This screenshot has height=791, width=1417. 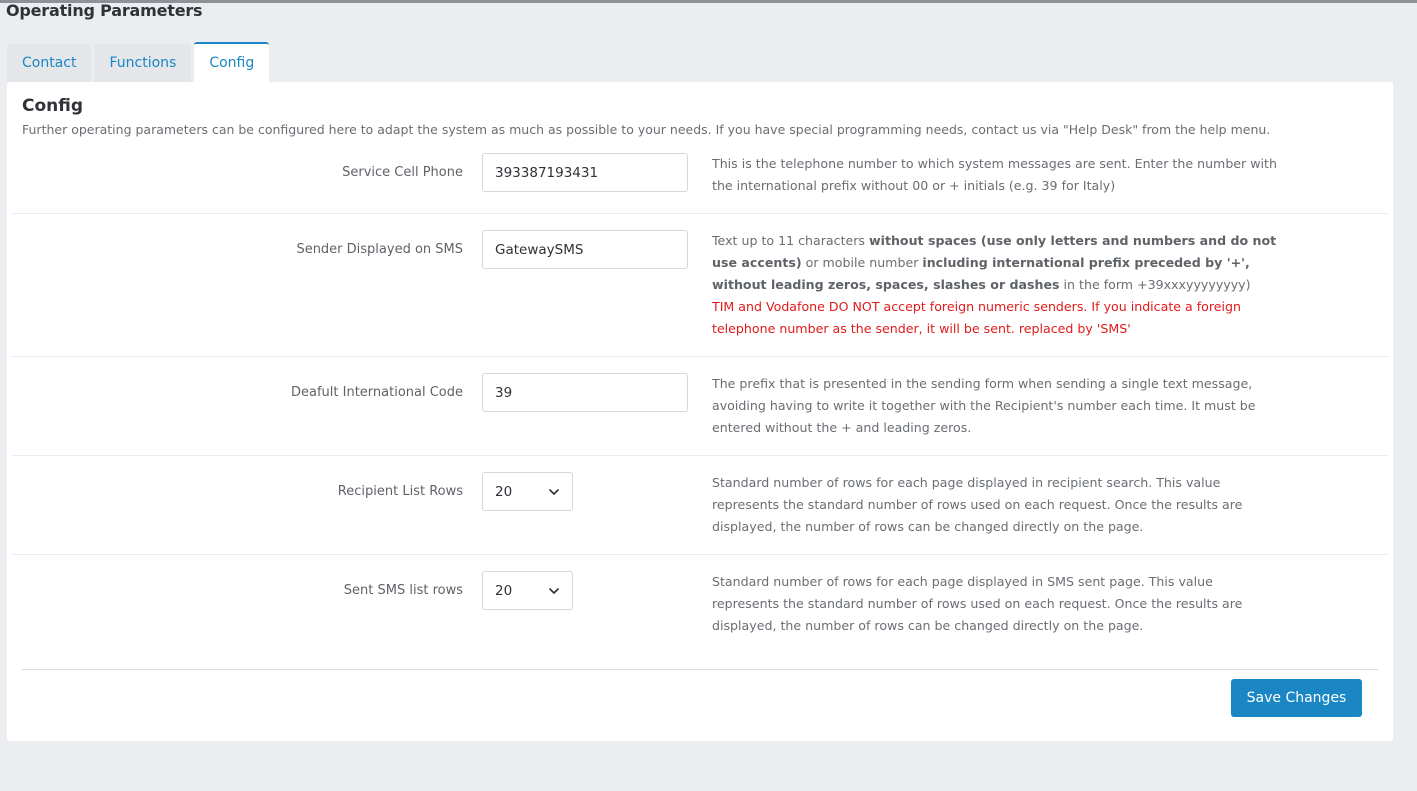 I want to click on footer-divider, so click(x=700, y=669).